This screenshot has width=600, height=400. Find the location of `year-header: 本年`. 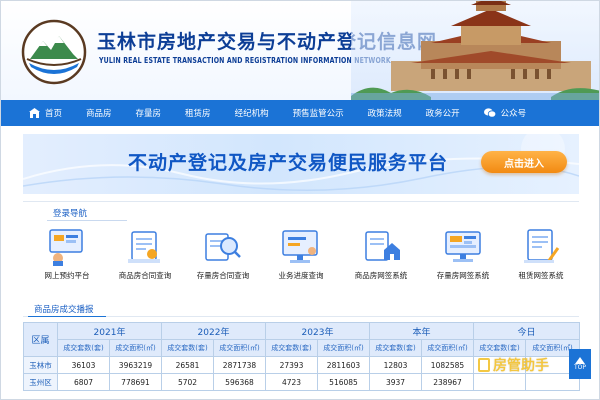

year-header: 本年 is located at coordinates (421, 331).